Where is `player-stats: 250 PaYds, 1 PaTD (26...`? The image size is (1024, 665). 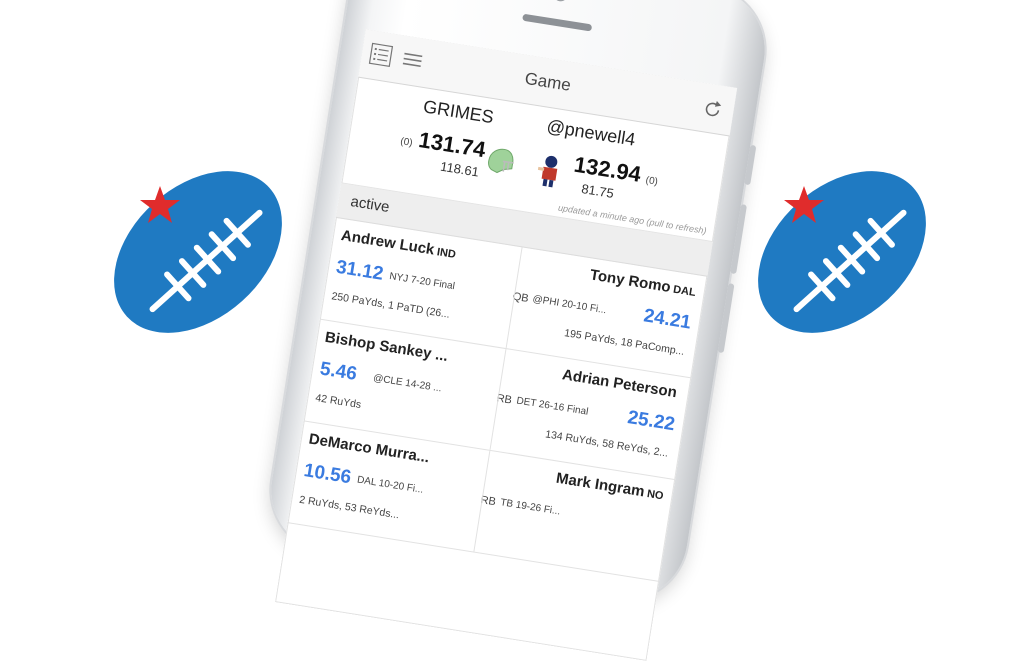 player-stats: 250 PaYds, 1 PaTD (26... is located at coordinates (390, 305).